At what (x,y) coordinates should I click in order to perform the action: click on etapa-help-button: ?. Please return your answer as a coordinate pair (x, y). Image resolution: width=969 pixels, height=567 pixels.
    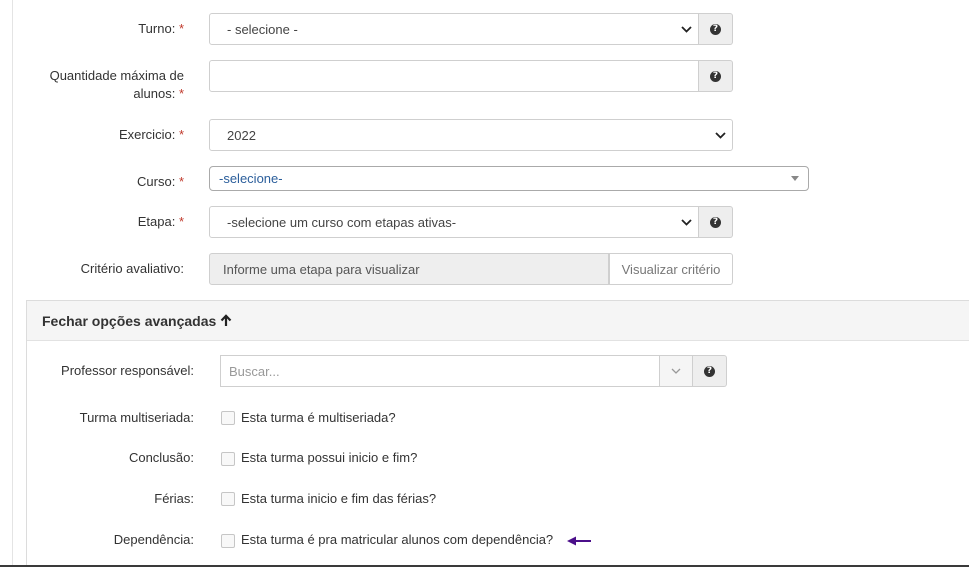
    Looking at the image, I should click on (716, 222).